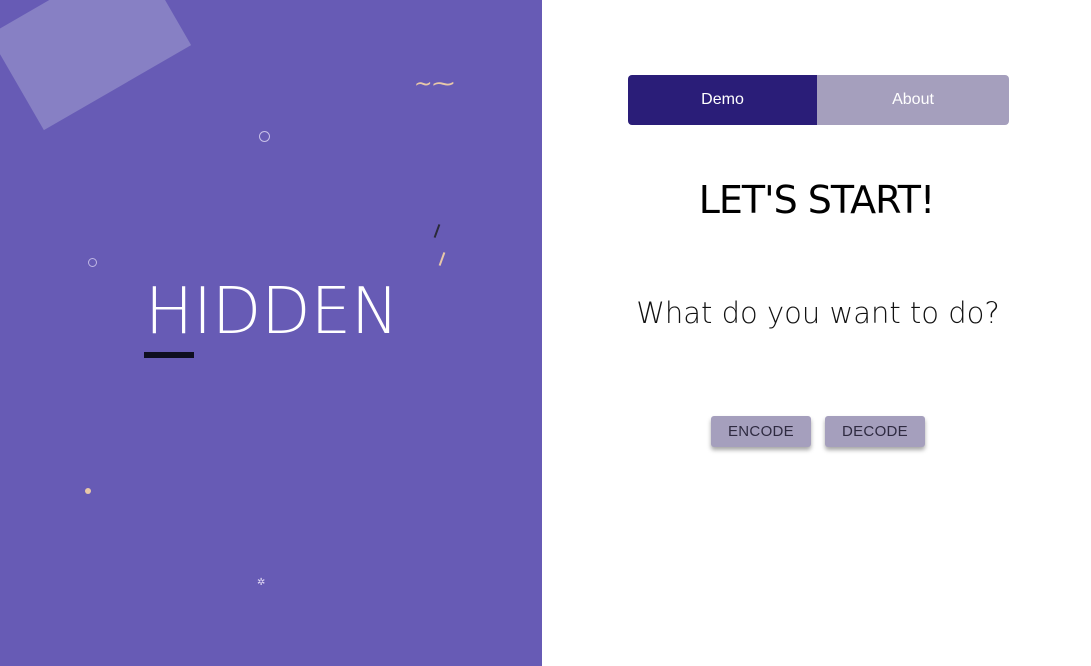 This screenshot has width=1091, height=666. What do you see at coordinates (261, 582) in the screenshot?
I see `star-decoration: ✲` at bounding box center [261, 582].